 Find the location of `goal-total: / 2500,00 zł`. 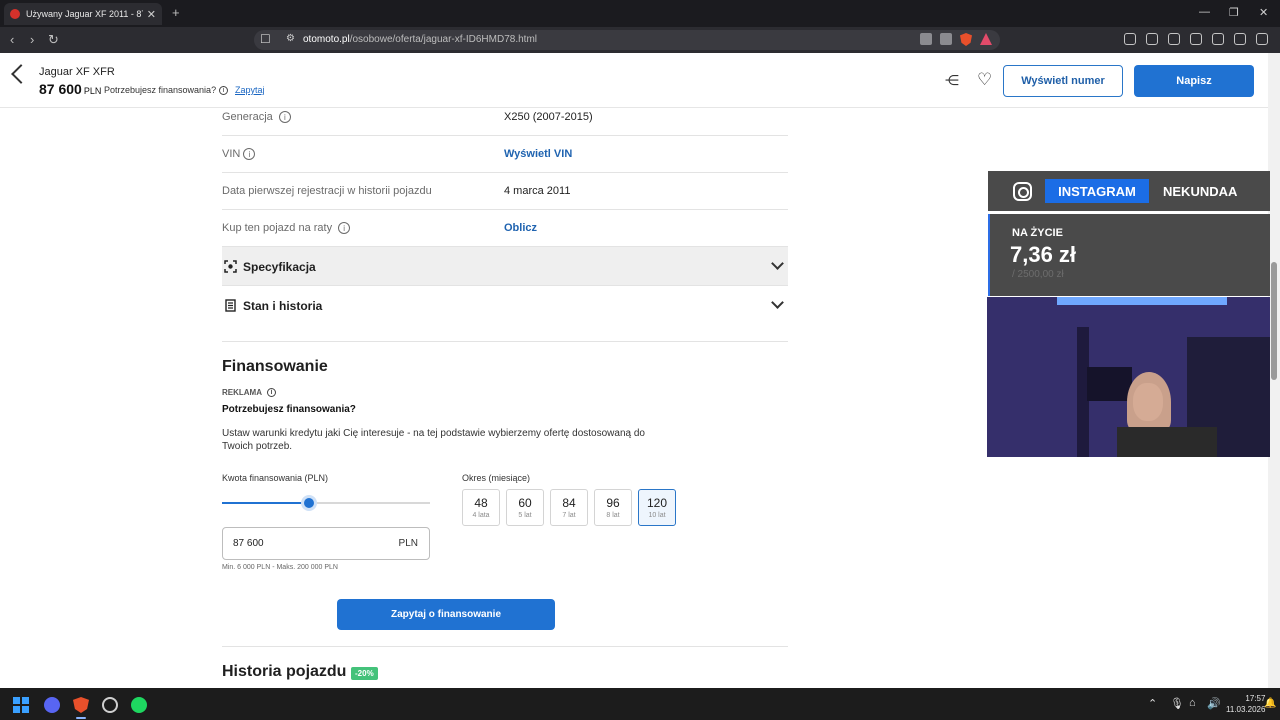

goal-total: / 2500,00 zł is located at coordinates (1038, 274).